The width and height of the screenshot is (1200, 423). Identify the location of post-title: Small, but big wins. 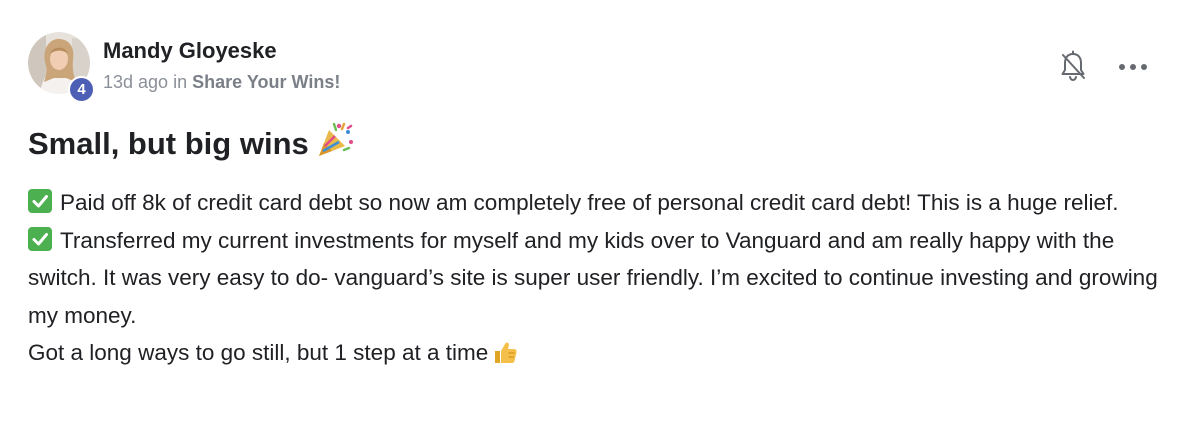
(191, 146).